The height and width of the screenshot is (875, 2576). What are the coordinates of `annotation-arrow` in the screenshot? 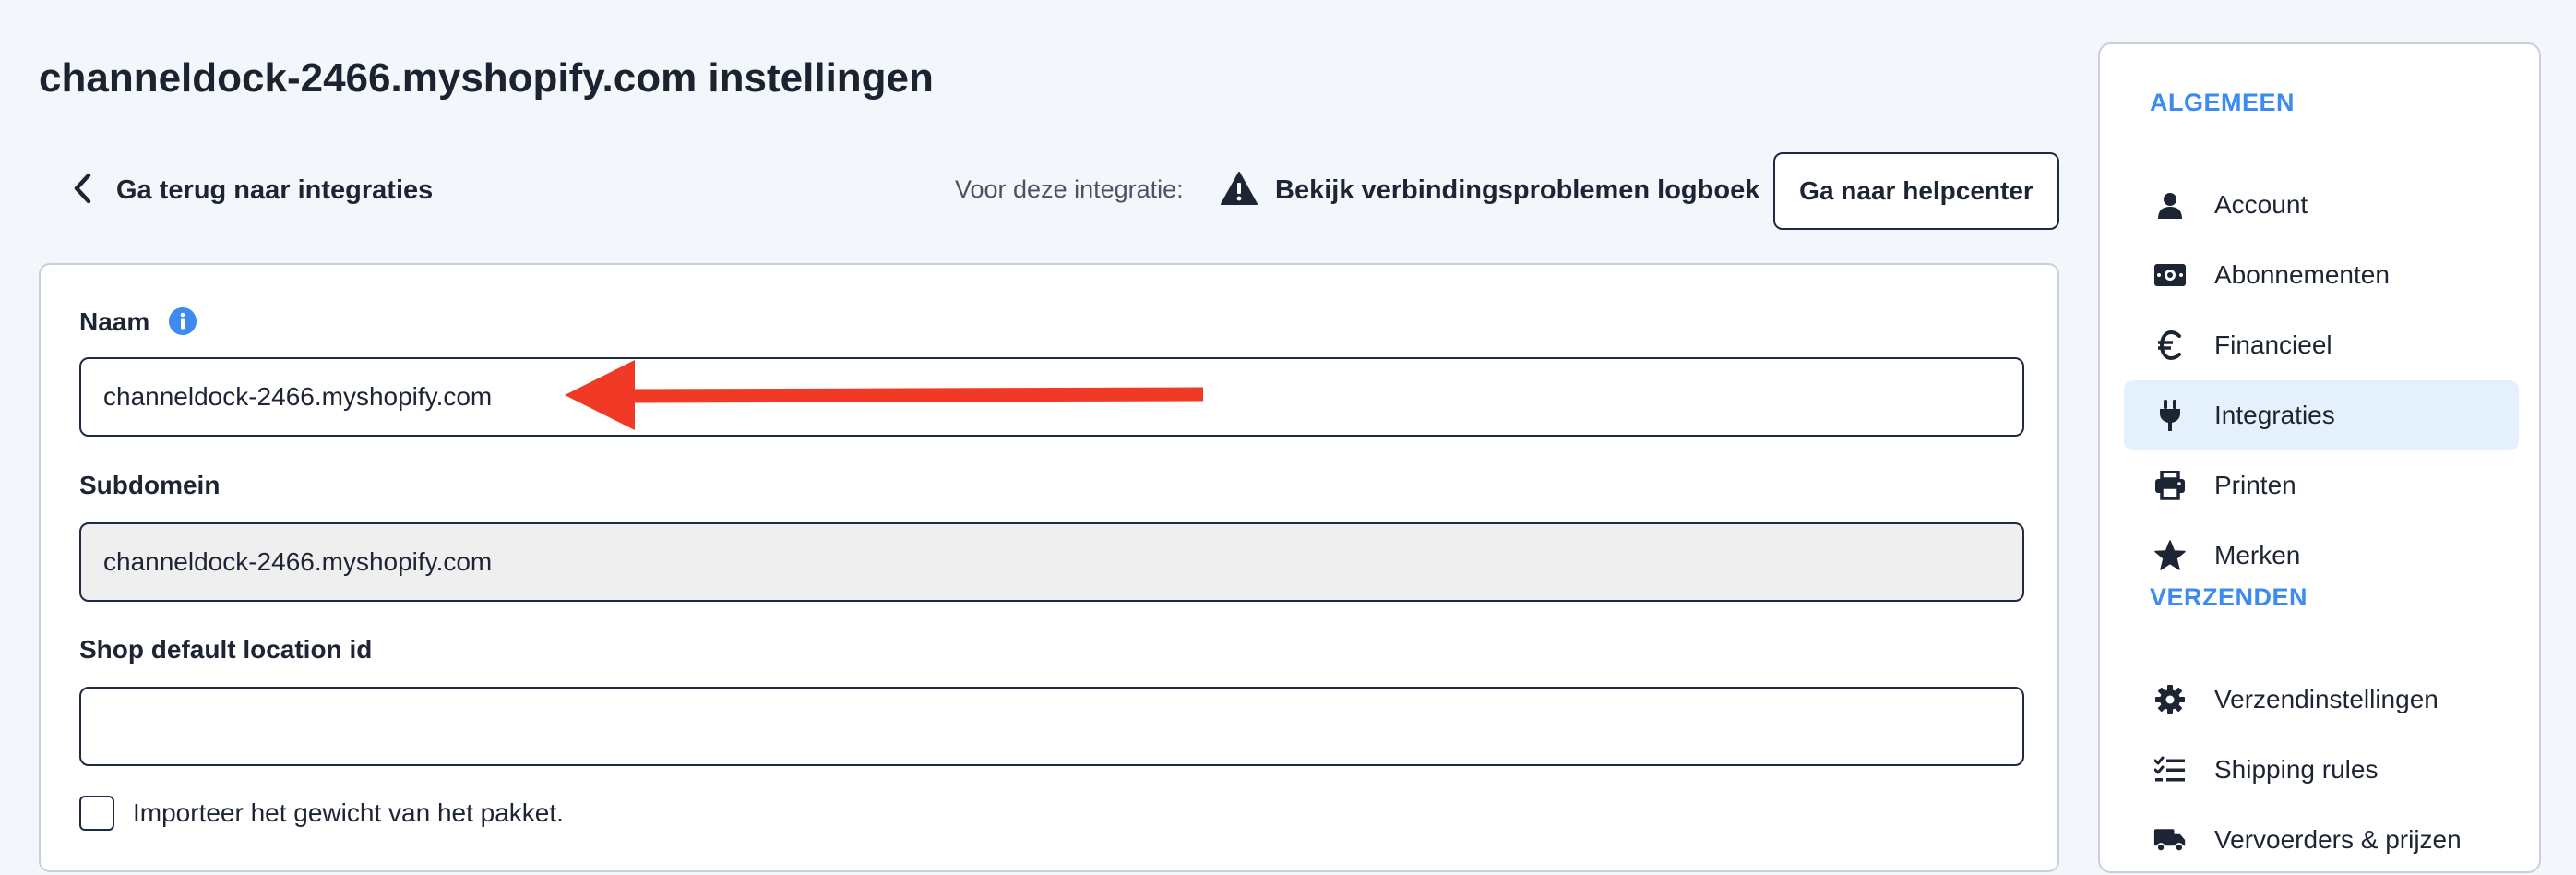 It's located at (884, 395).